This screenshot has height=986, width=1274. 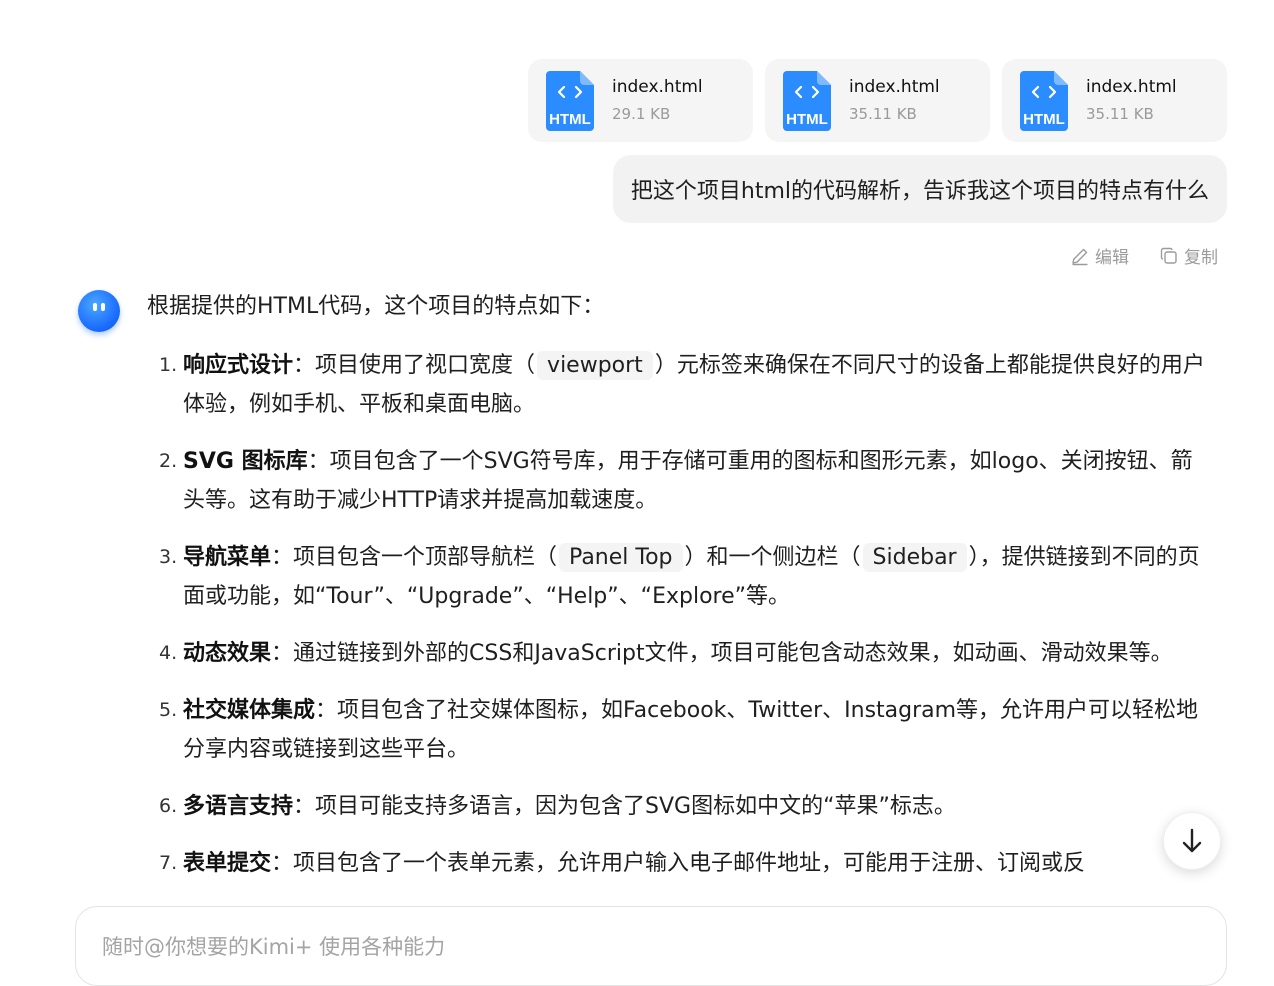 What do you see at coordinates (640, 100) in the screenshot?
I see `file-card: HTML index.html 29.1 KB` at bounding box center [640, 100].